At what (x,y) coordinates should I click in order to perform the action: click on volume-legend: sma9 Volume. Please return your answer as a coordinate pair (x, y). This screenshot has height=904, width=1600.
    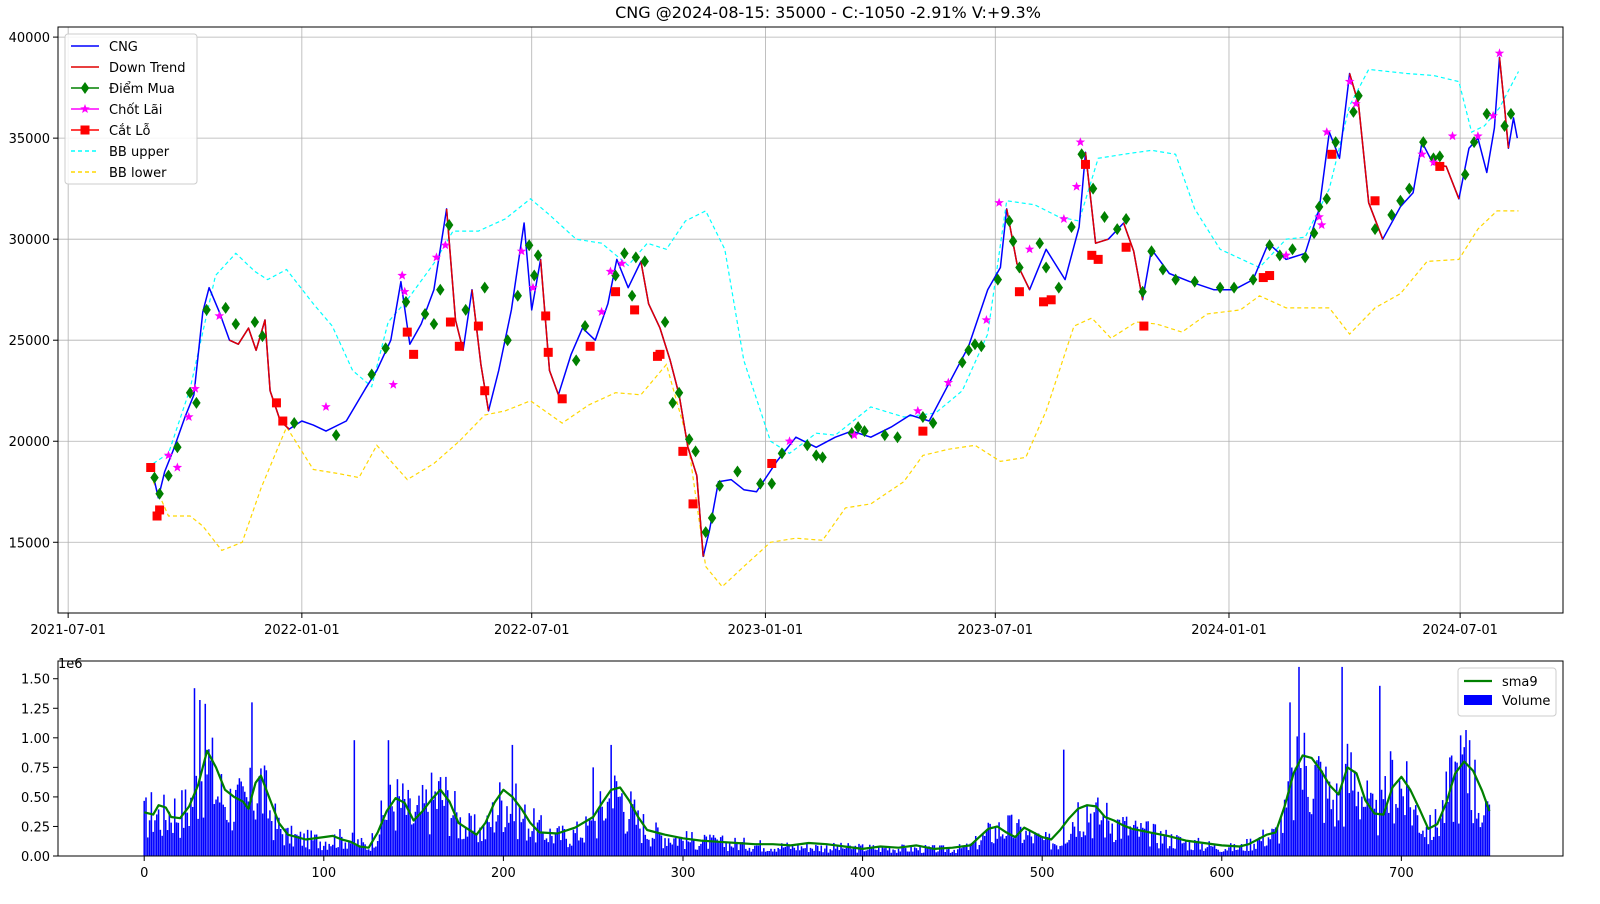
    Looking at the image, I should click on (1507, 692).